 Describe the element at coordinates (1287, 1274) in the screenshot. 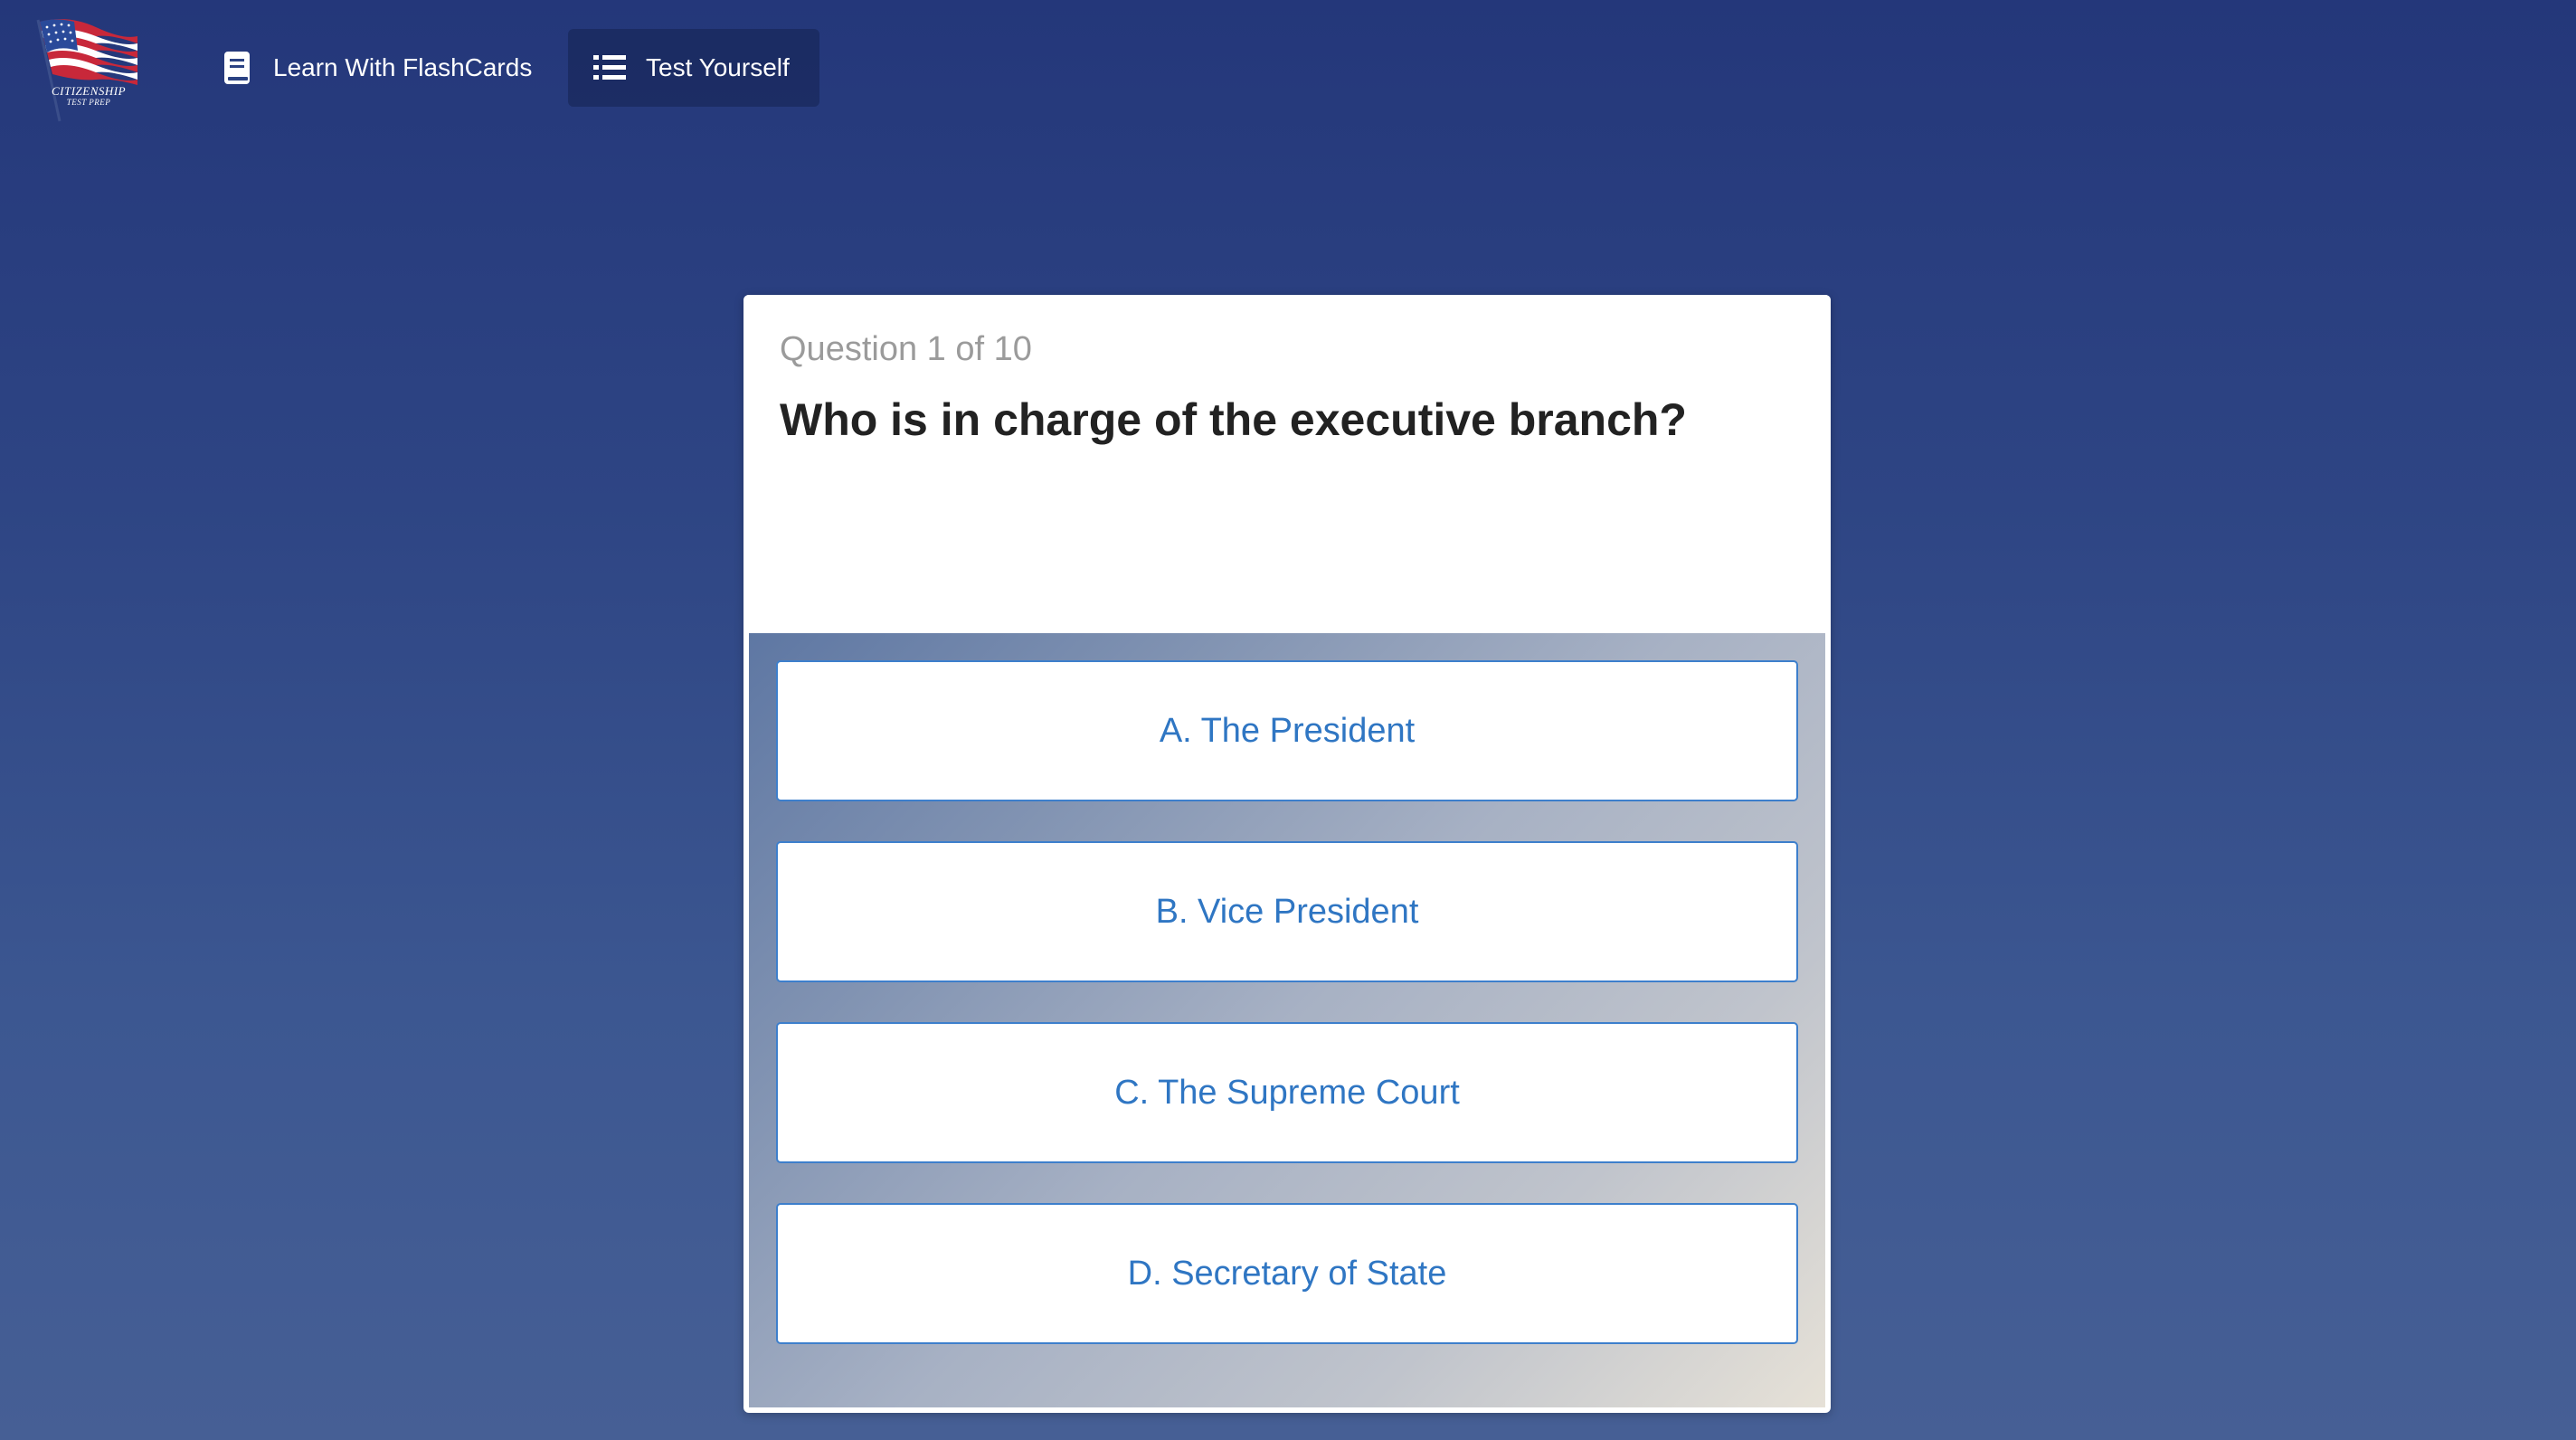

I see `answer-option-d: D. Secretary of State` at that location.